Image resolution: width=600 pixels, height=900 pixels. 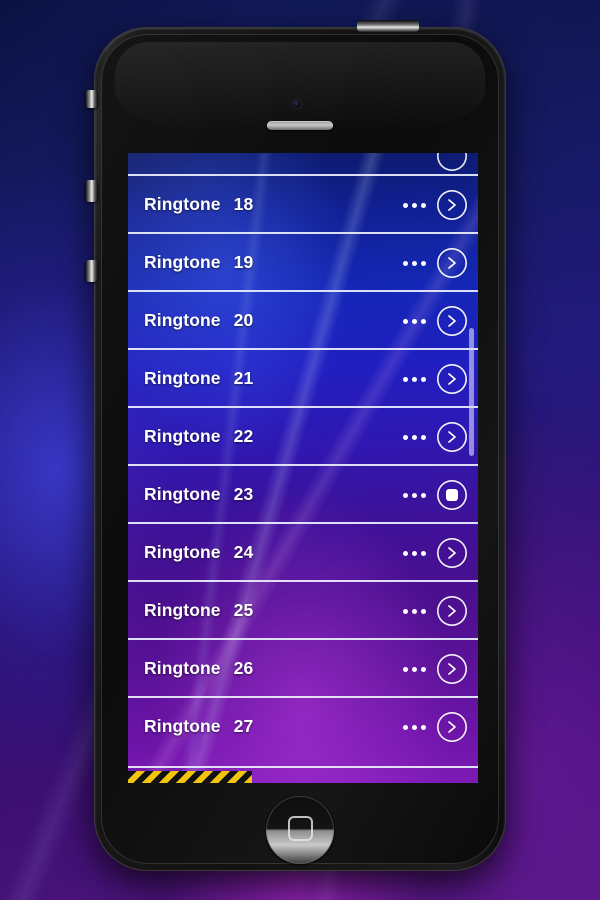 I want to click on ringtone-number: 21, so click(x=243, y=377).